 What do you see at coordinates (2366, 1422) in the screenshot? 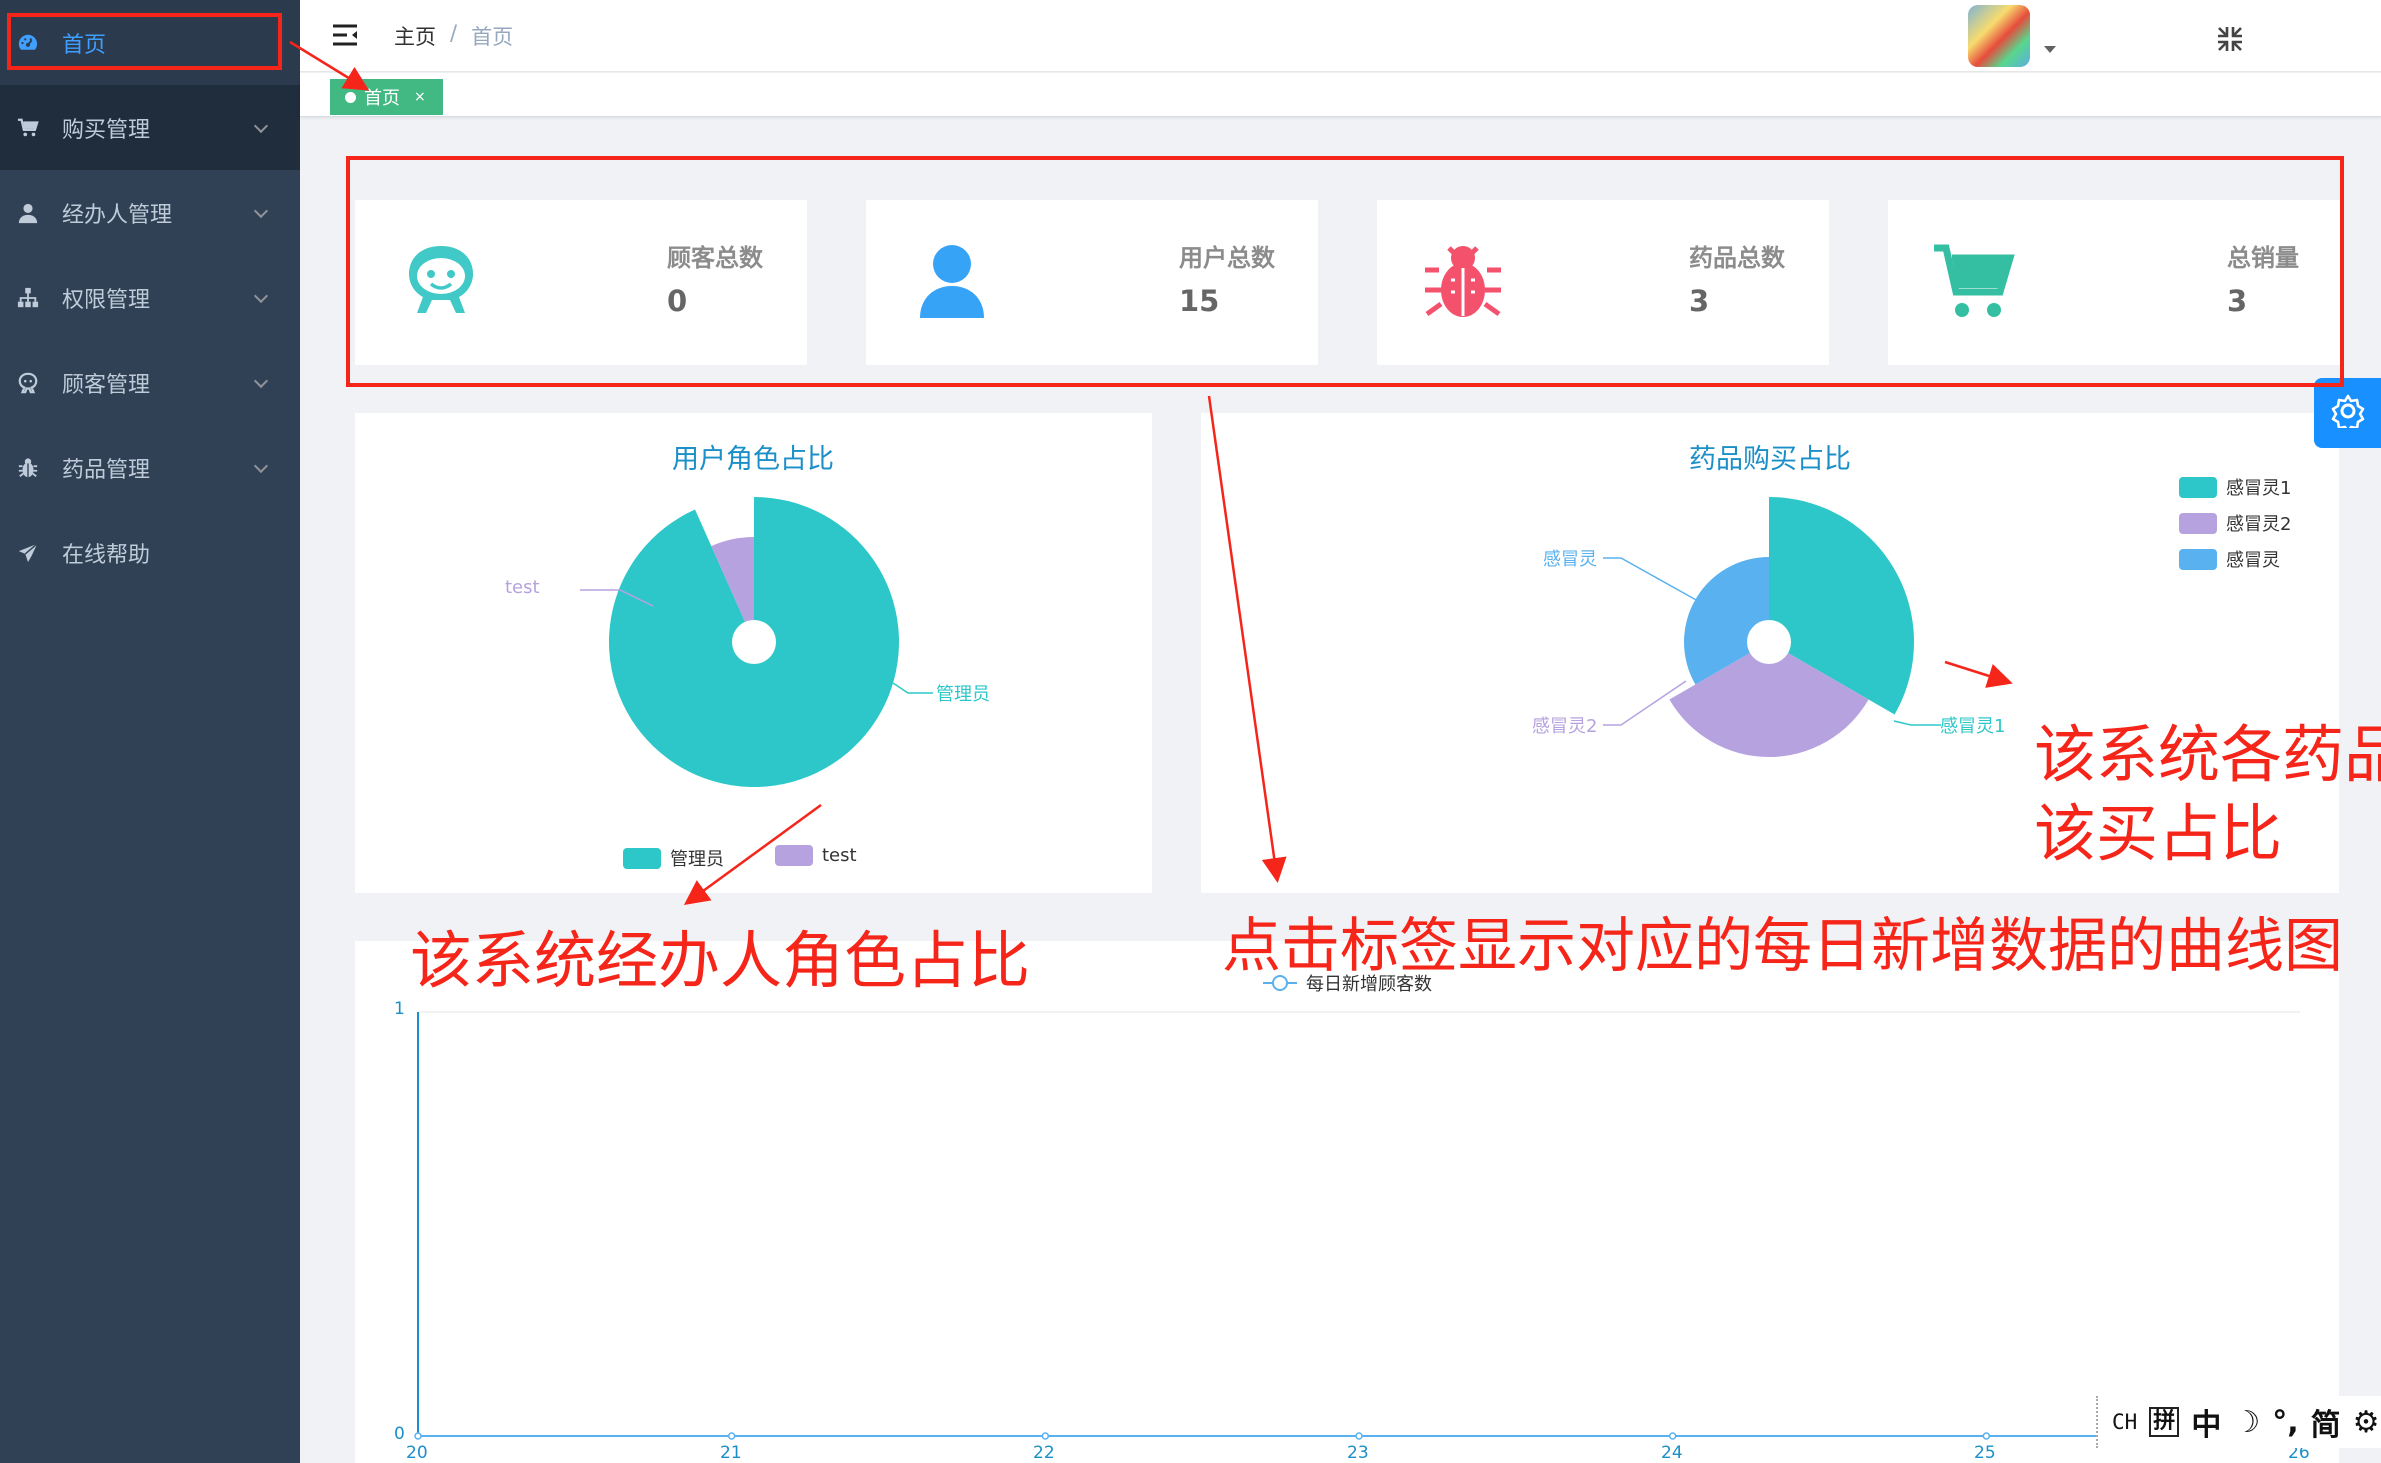
I see `gear-icon: ⚙` at bounding box center [2366, 1422].